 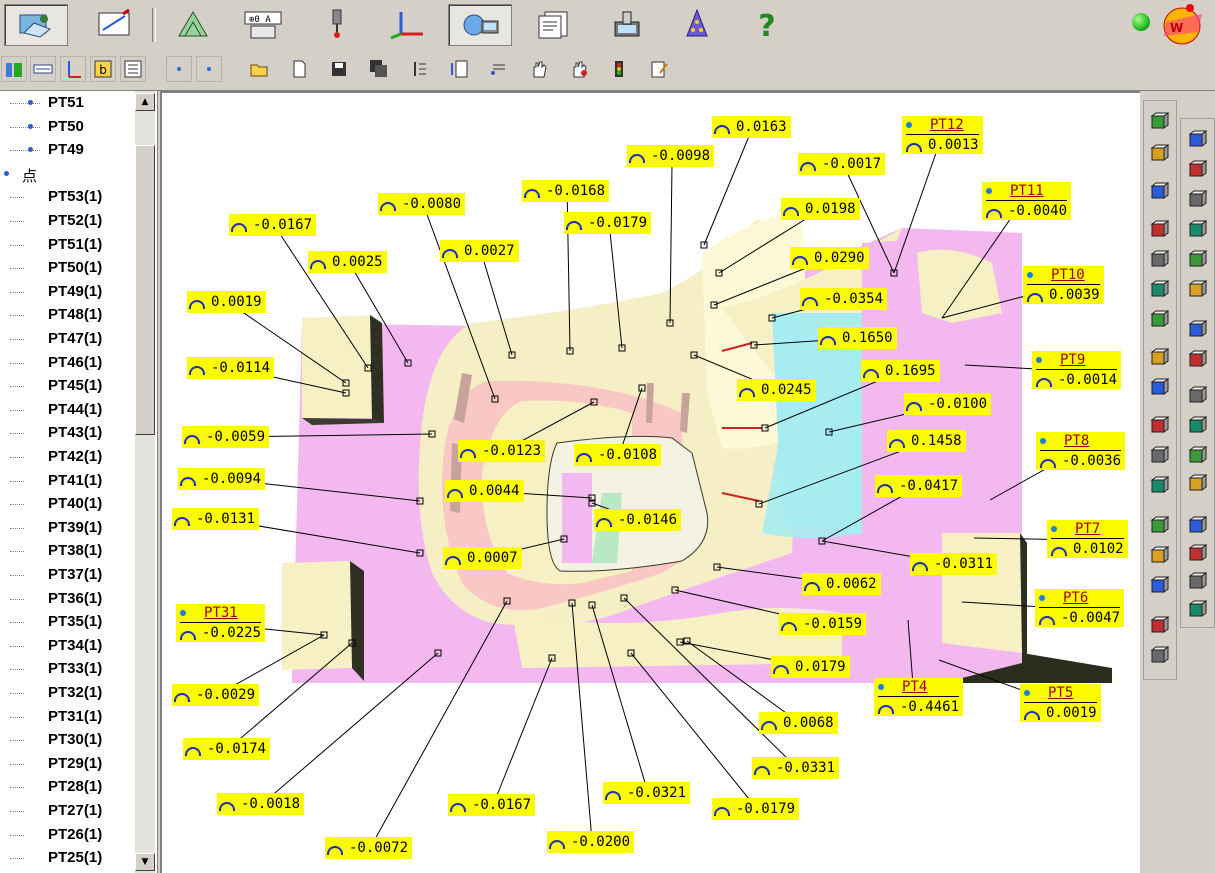 I want to click on point-tag: PT31 -0.0225, so click(x=221, y=623).